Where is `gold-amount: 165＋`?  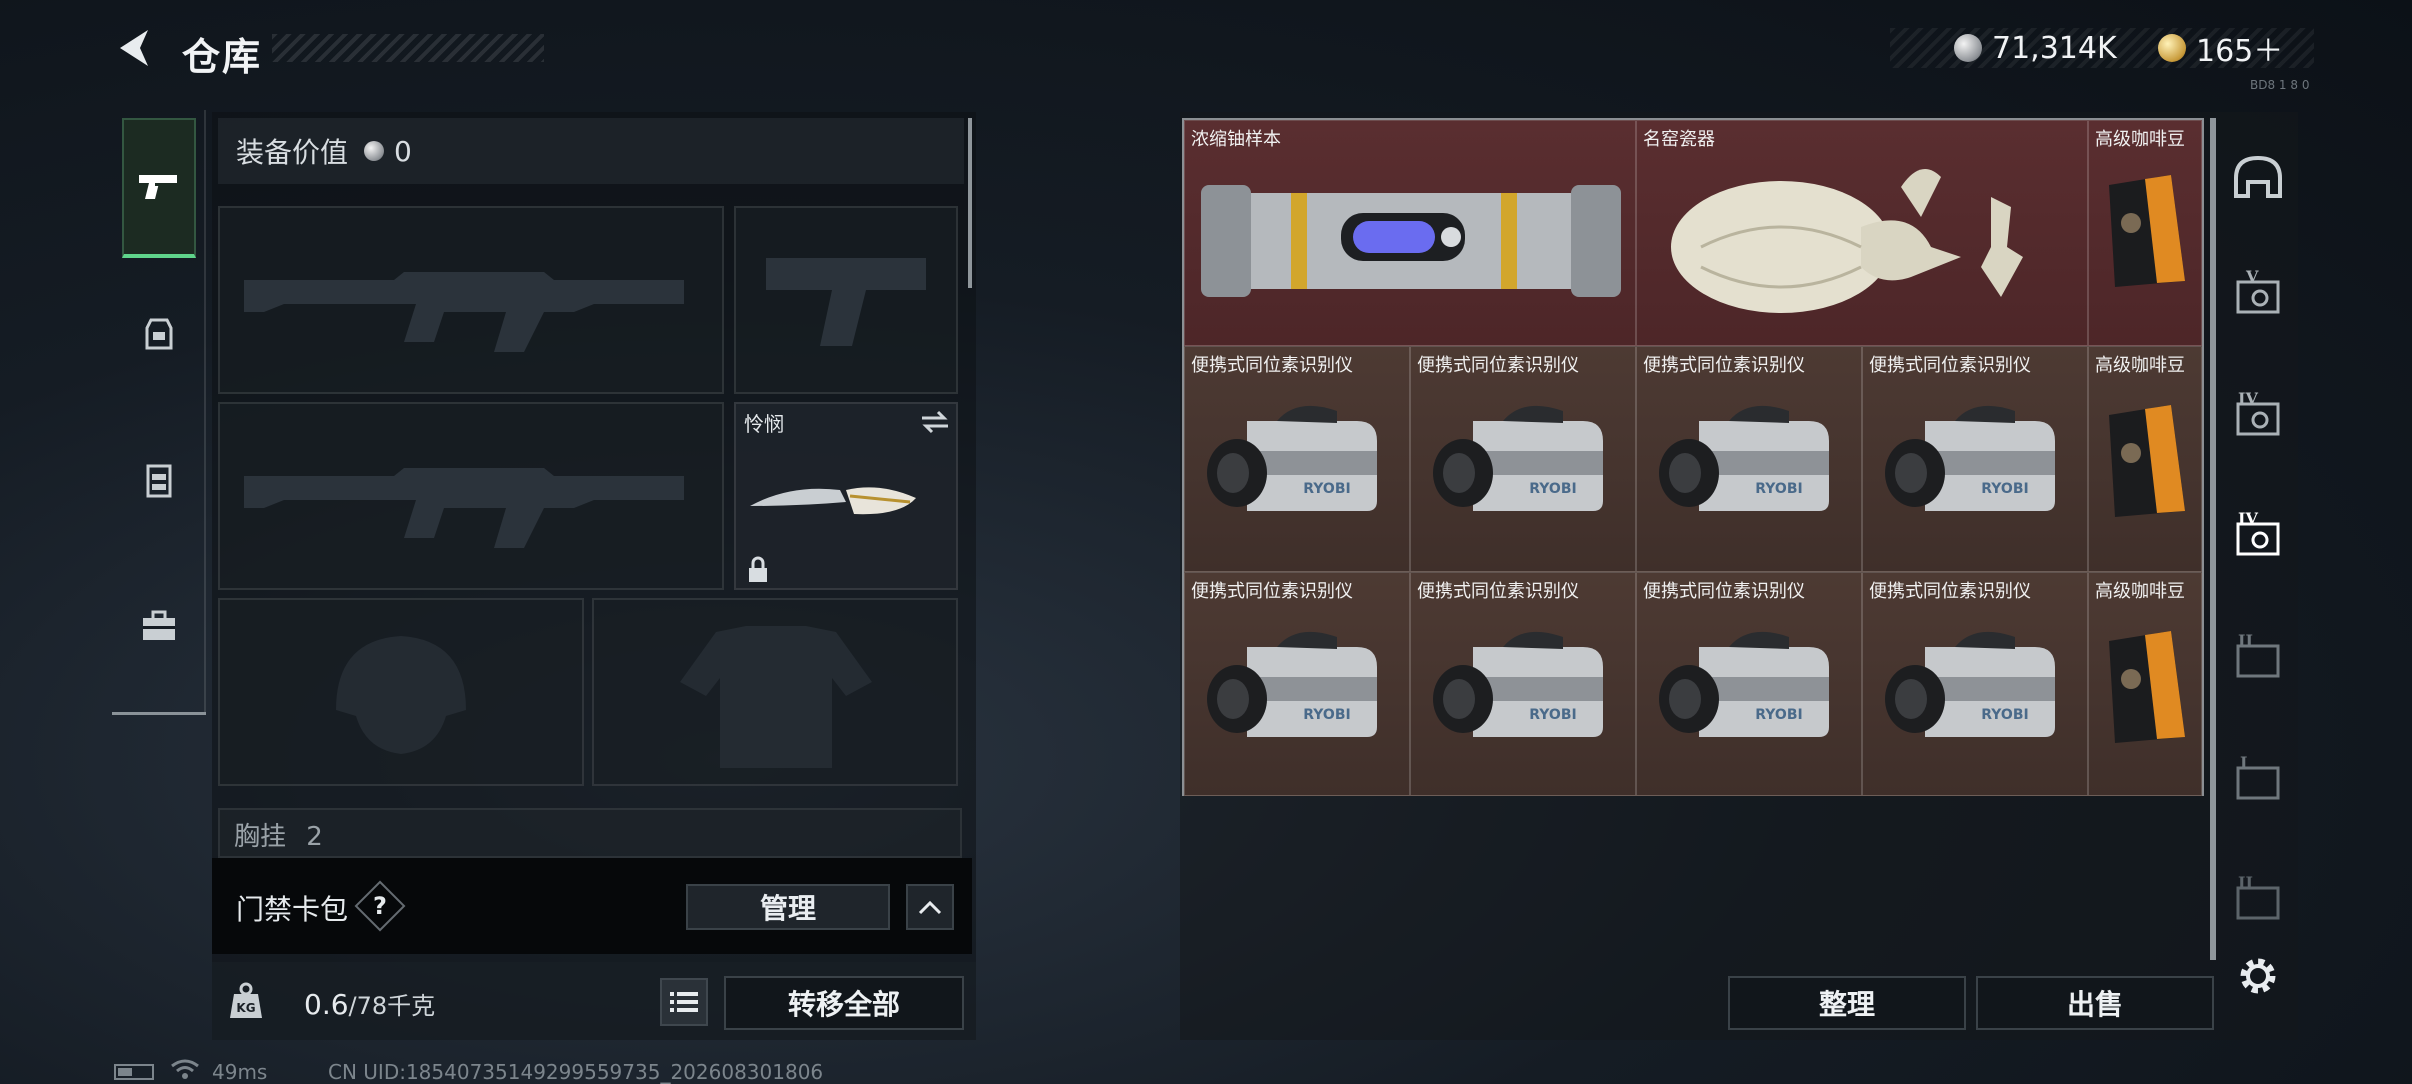
gold-amount: 165＋ is located at coordinates (2240, 51).